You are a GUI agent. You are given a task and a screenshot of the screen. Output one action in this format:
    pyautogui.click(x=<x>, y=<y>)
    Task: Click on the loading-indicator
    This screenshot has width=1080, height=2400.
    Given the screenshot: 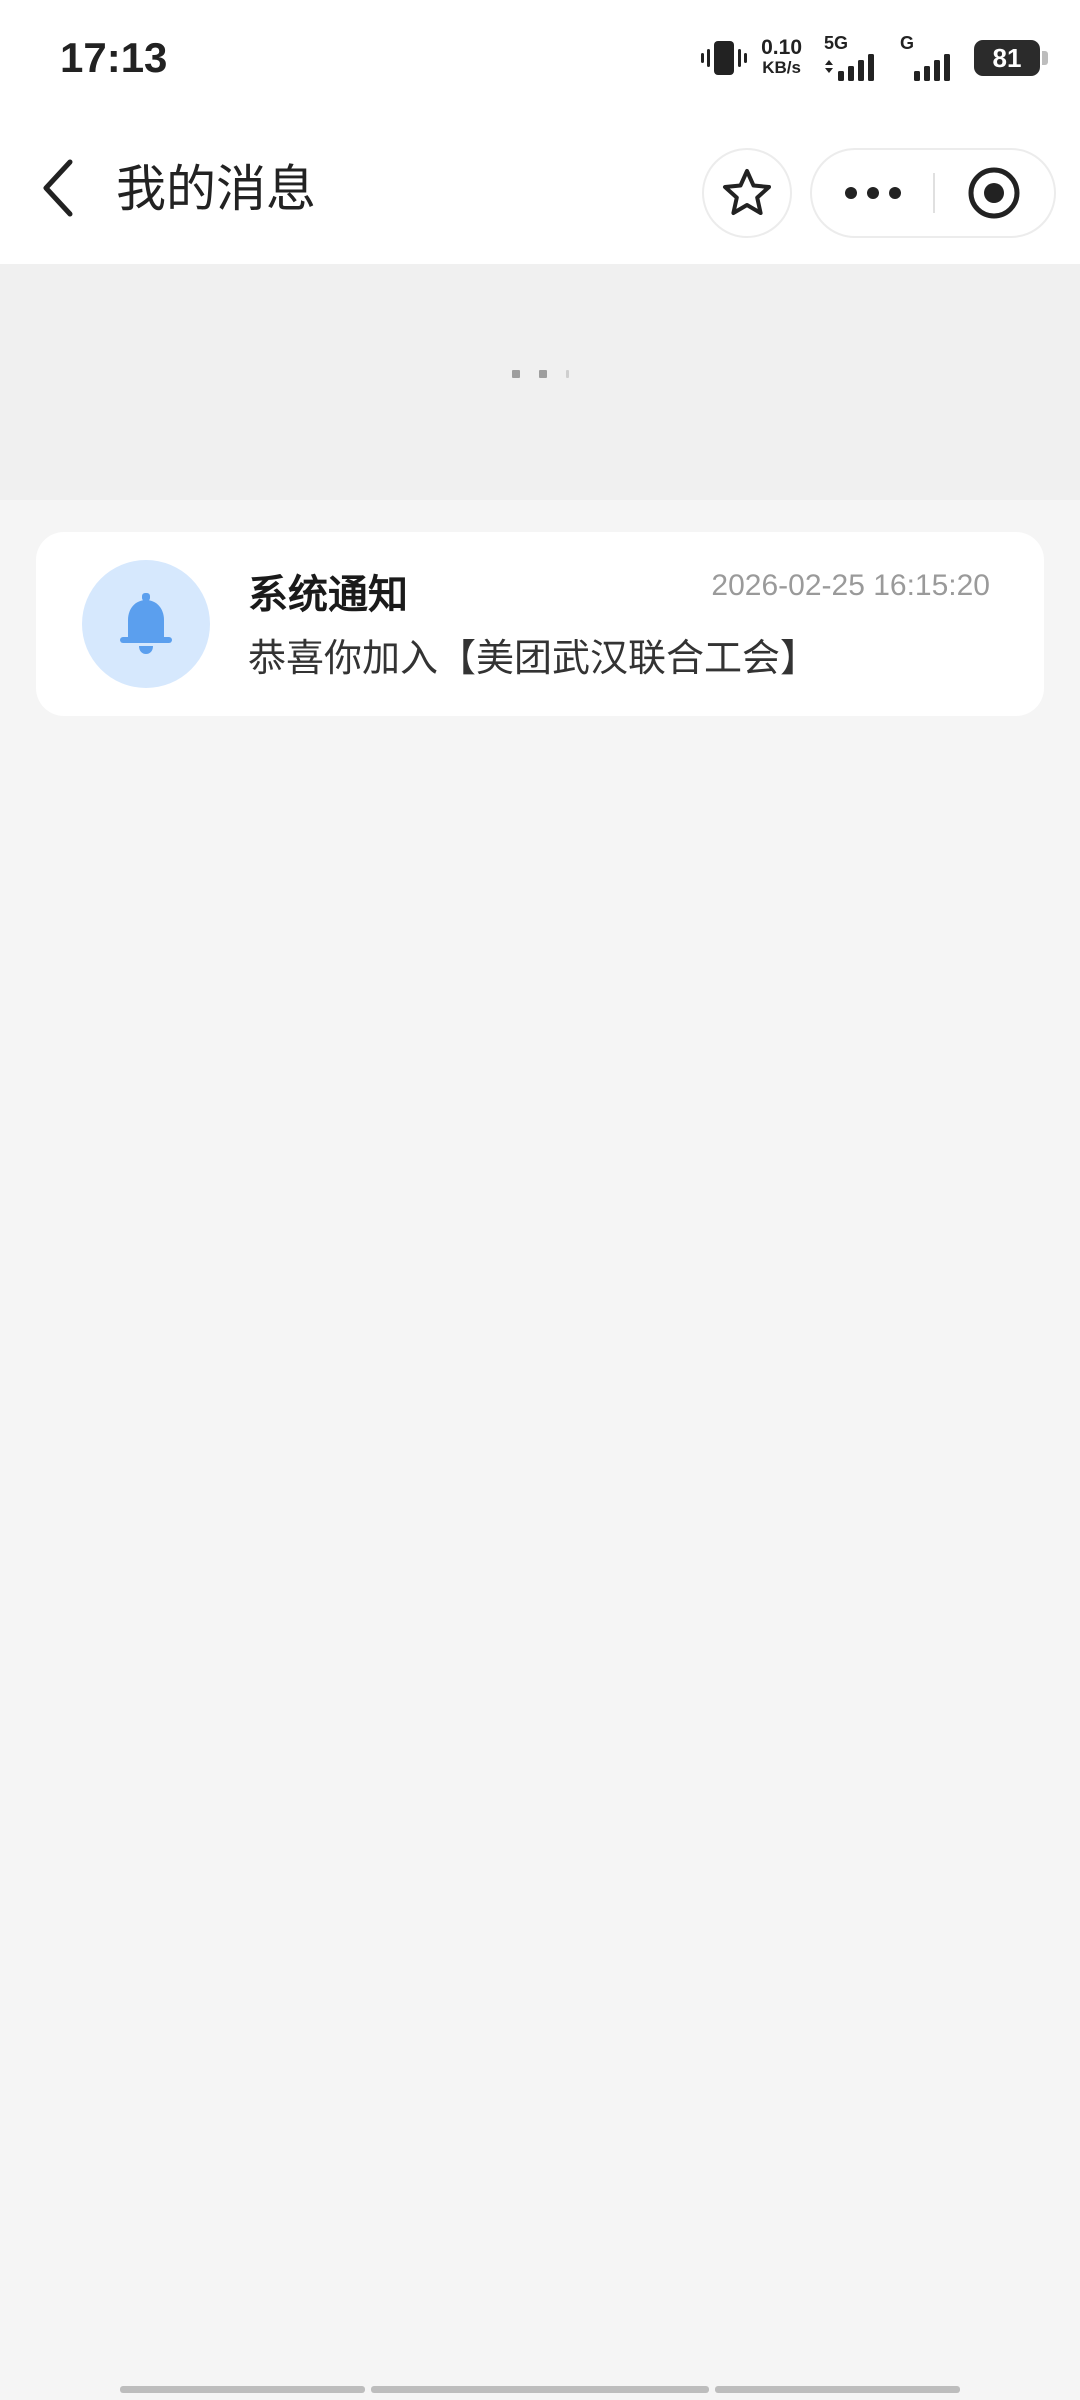 What is the action you would take?
    pyautogui.click(x=542, y=373)
    